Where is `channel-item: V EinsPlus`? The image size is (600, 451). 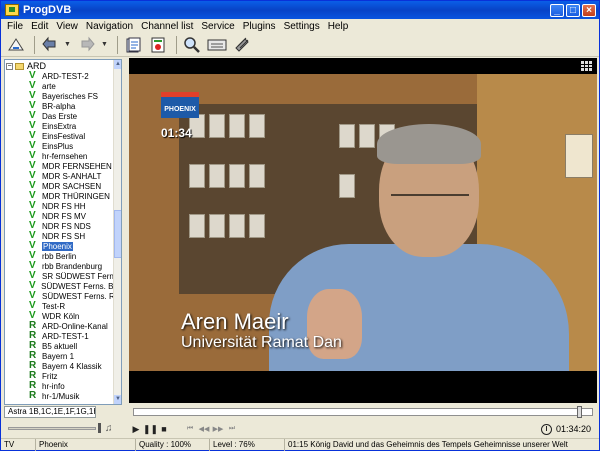
channel-item: V EinsPlus is located at coordinates (63, 146).